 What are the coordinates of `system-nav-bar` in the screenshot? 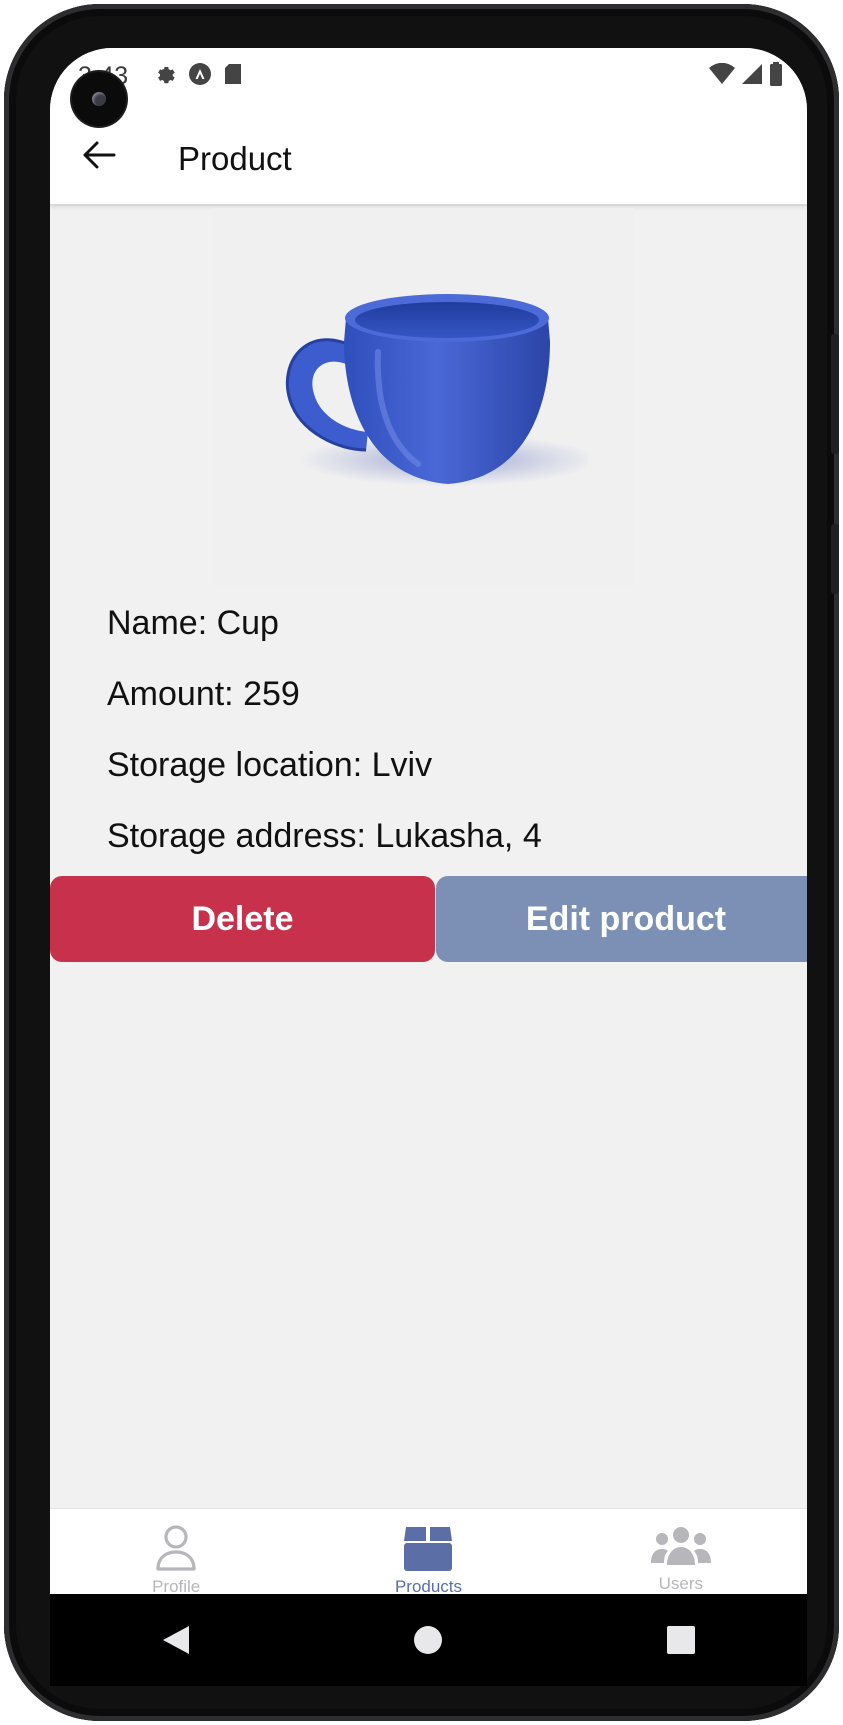 It's located at (428, 1640).